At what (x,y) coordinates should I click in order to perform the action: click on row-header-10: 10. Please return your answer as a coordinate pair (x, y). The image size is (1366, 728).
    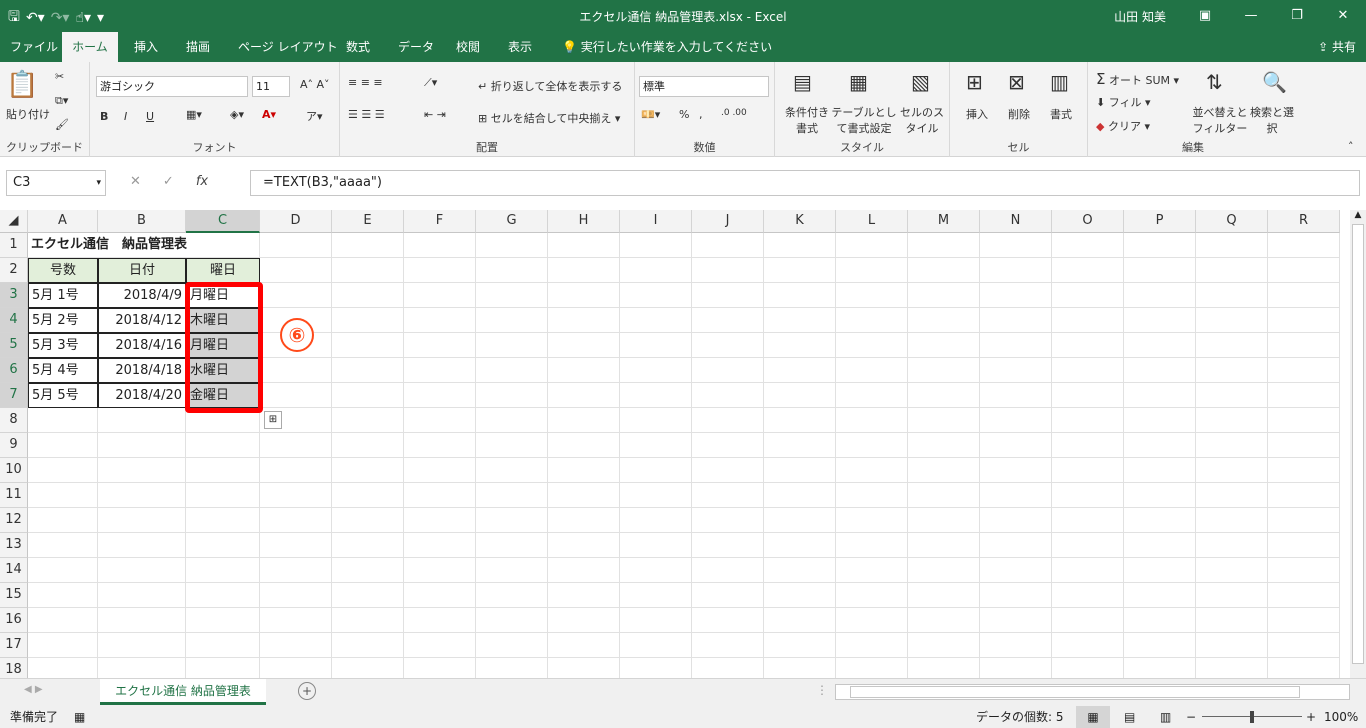
    Looking at the image, I should click on (14, 470).